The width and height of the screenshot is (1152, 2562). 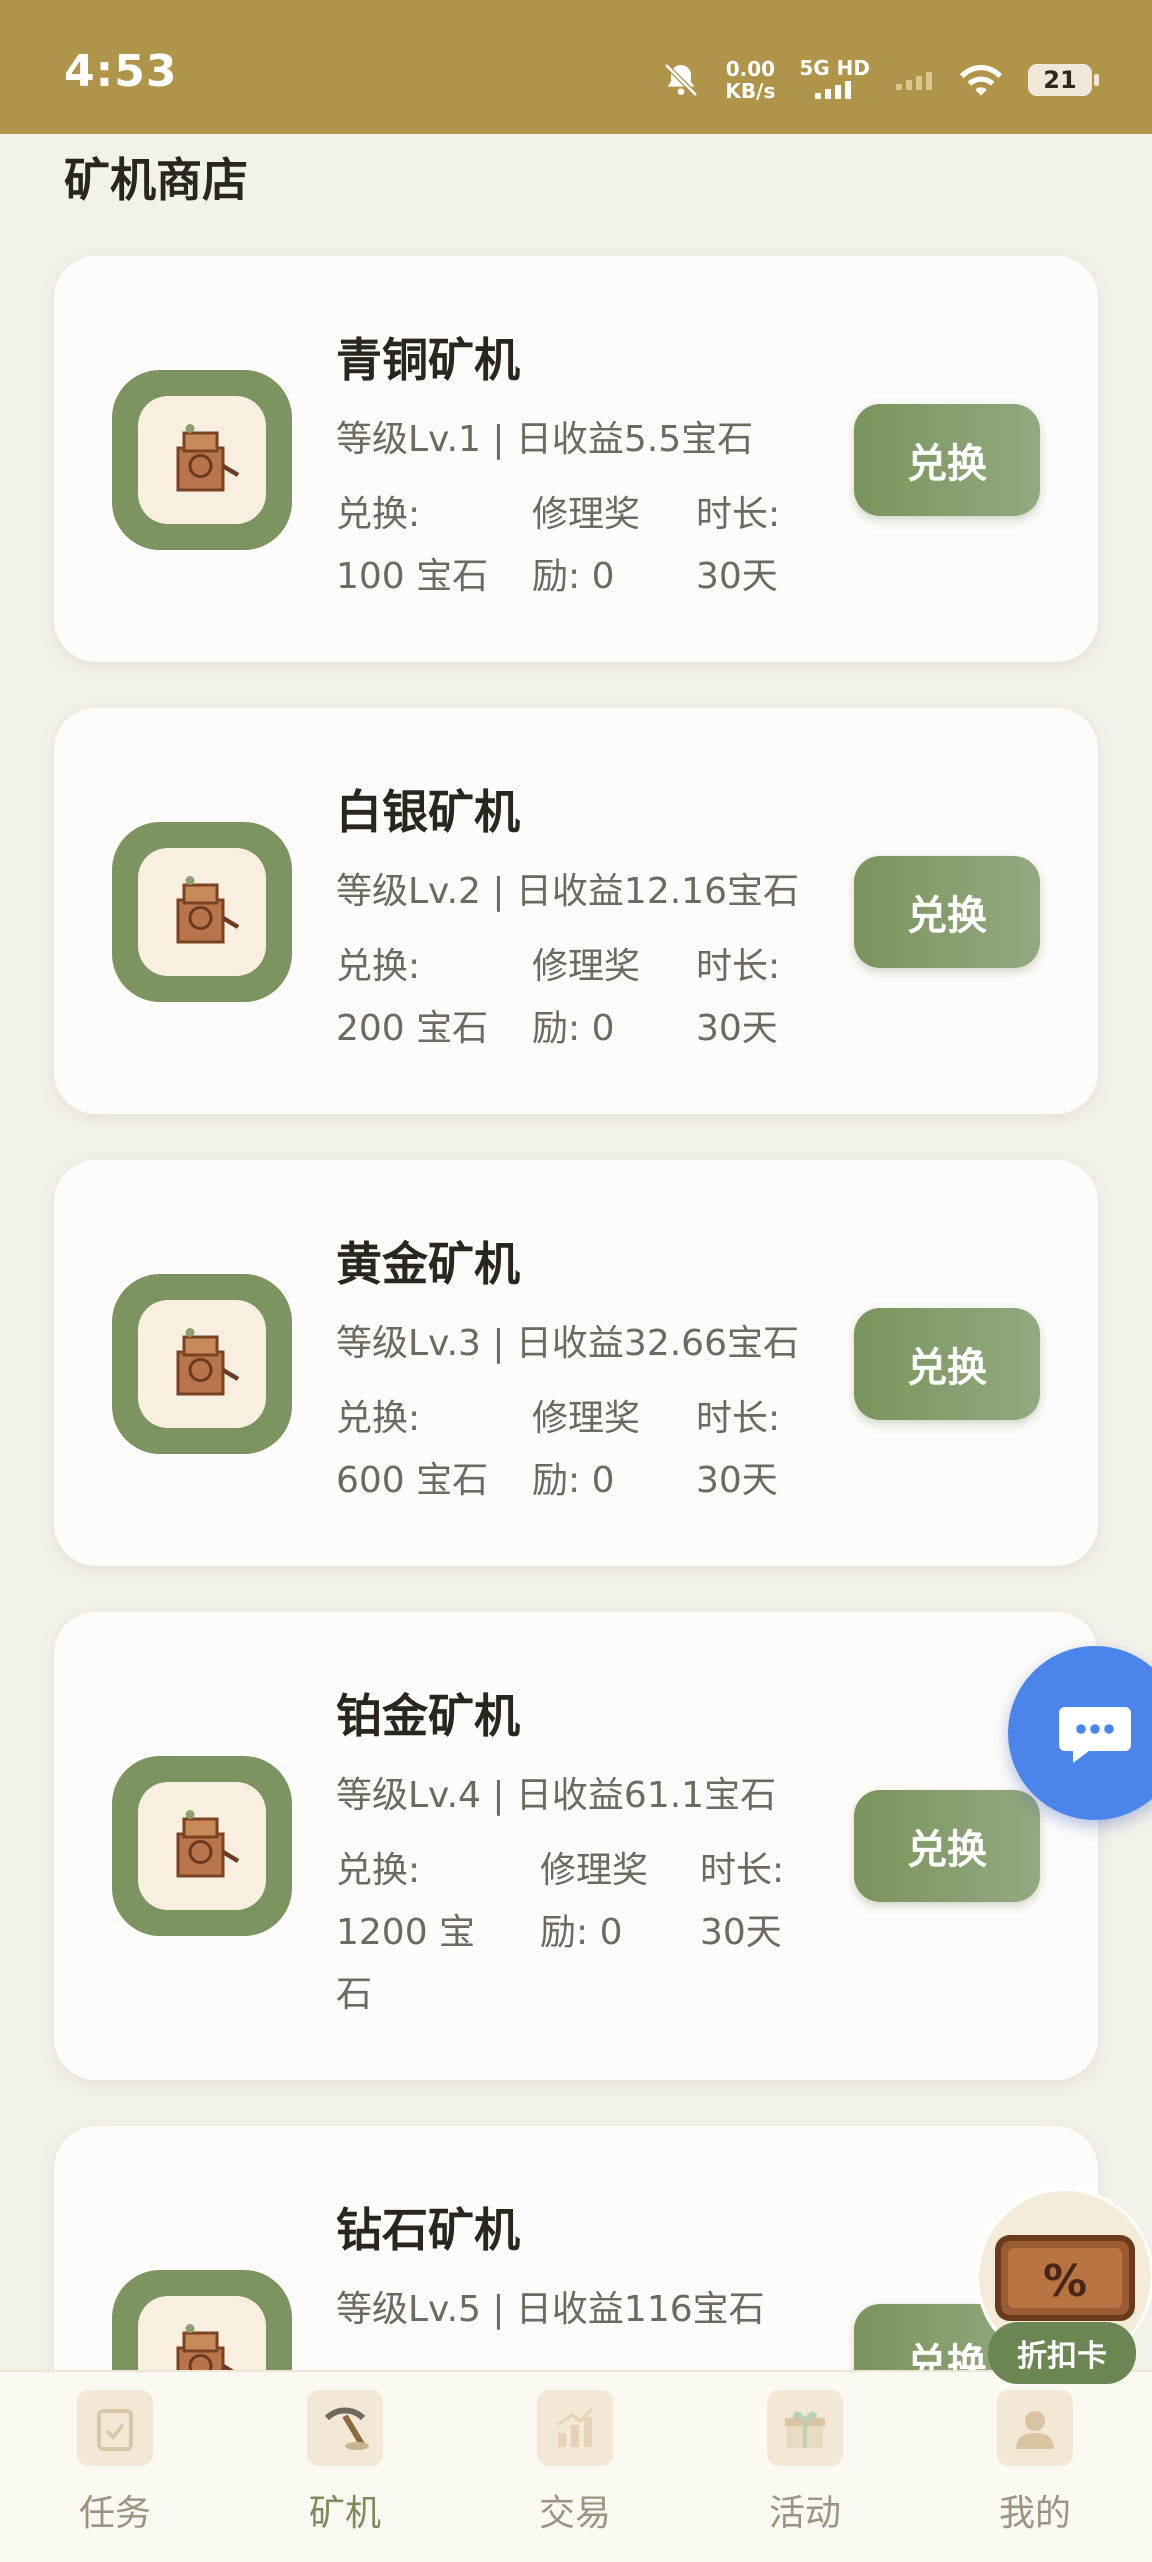 What do you see at coordinates (1035, 2428) in the screenshot?
I see `user-icon` at bounding box center [1035, 2428].